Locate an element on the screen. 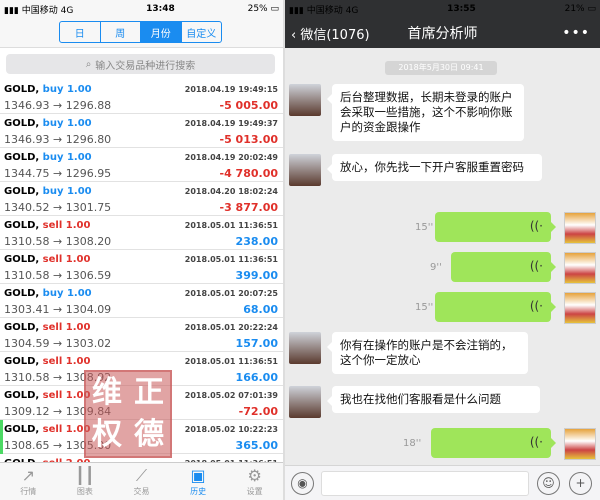  period-week: 周 is located at coordinates (121, 32).